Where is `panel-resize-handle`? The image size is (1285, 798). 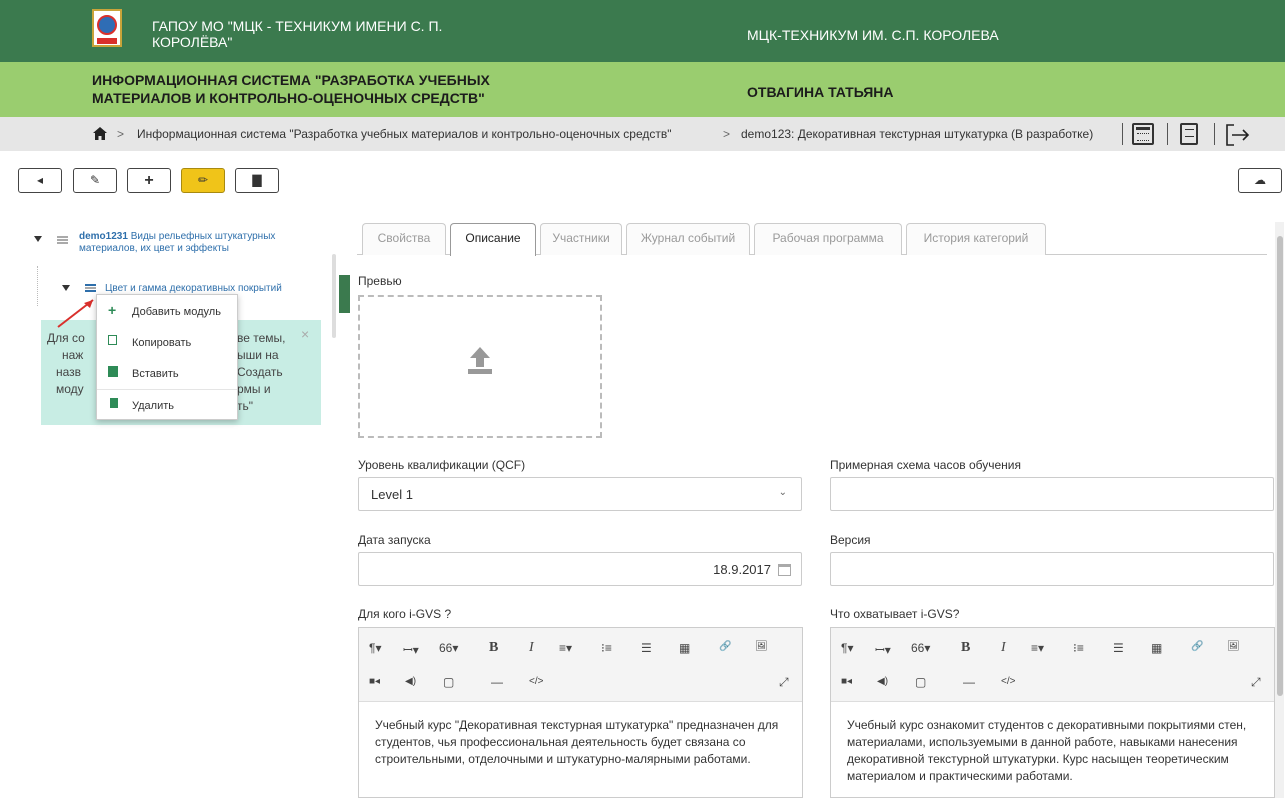 panel-resize-handle is located at coordinates (344, 294).